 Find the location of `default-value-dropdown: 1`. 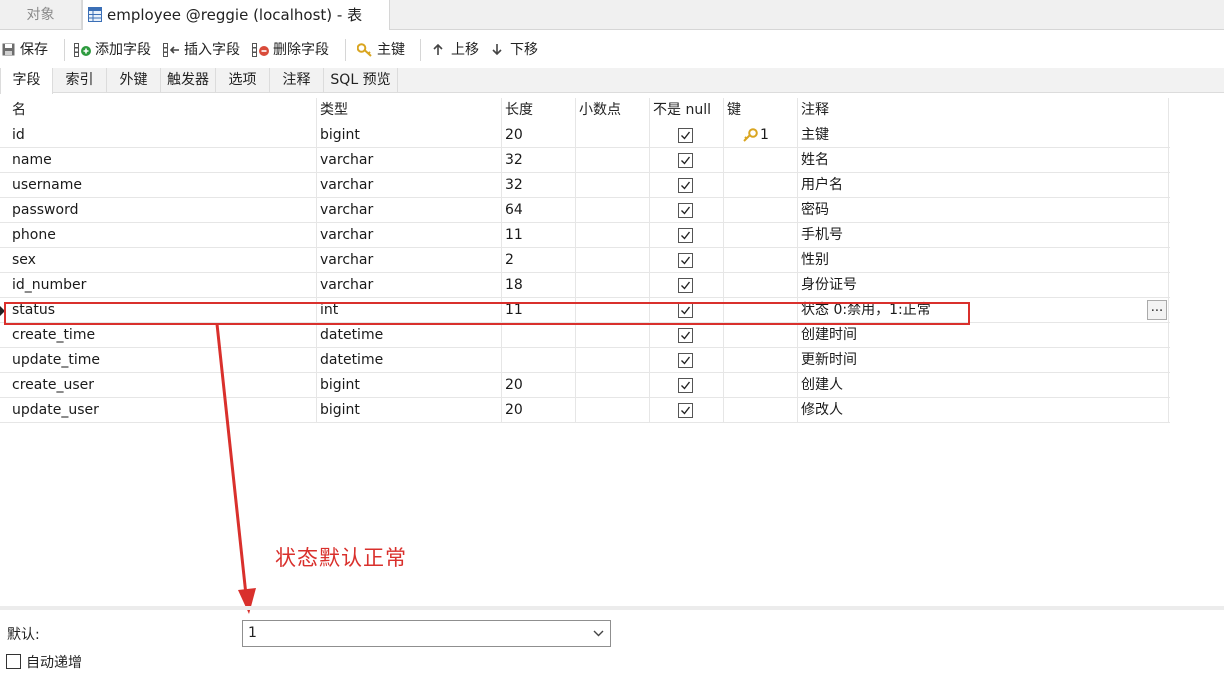

default-value-dropdown: 1 is located at coordinates (426, 633).